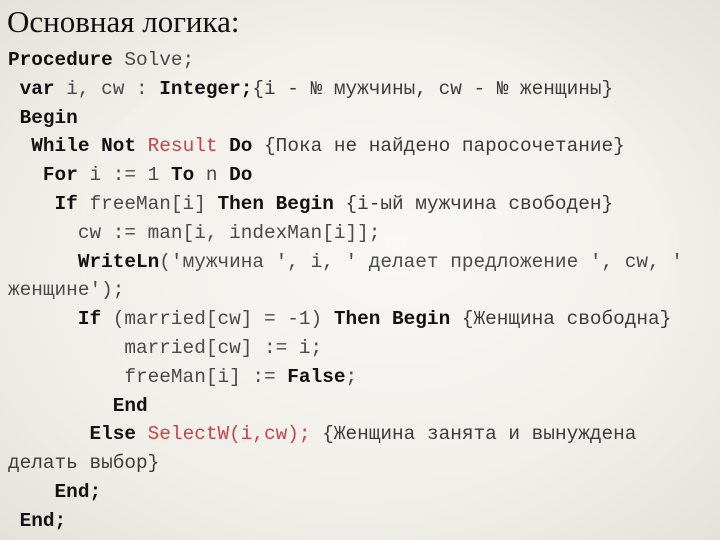  Describe the element at coordinates (60, 60) in the screenshot. I see `code-keyword: Procedure` at that location.